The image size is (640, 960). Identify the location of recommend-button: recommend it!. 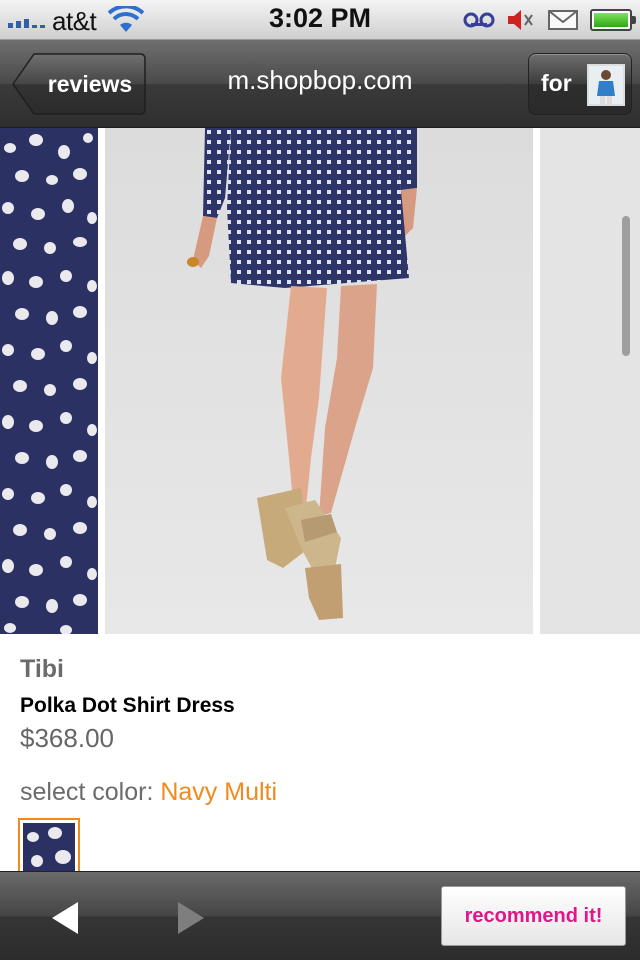
(533, 916).